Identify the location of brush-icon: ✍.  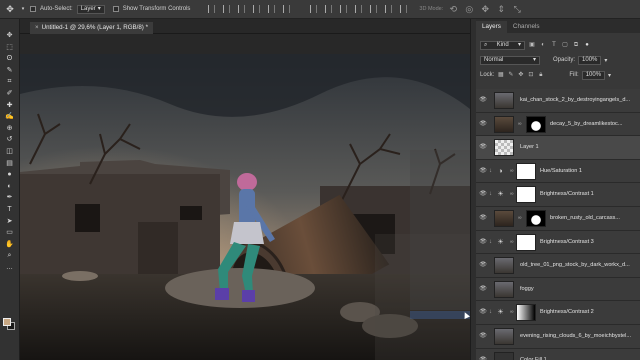
(10, 117).